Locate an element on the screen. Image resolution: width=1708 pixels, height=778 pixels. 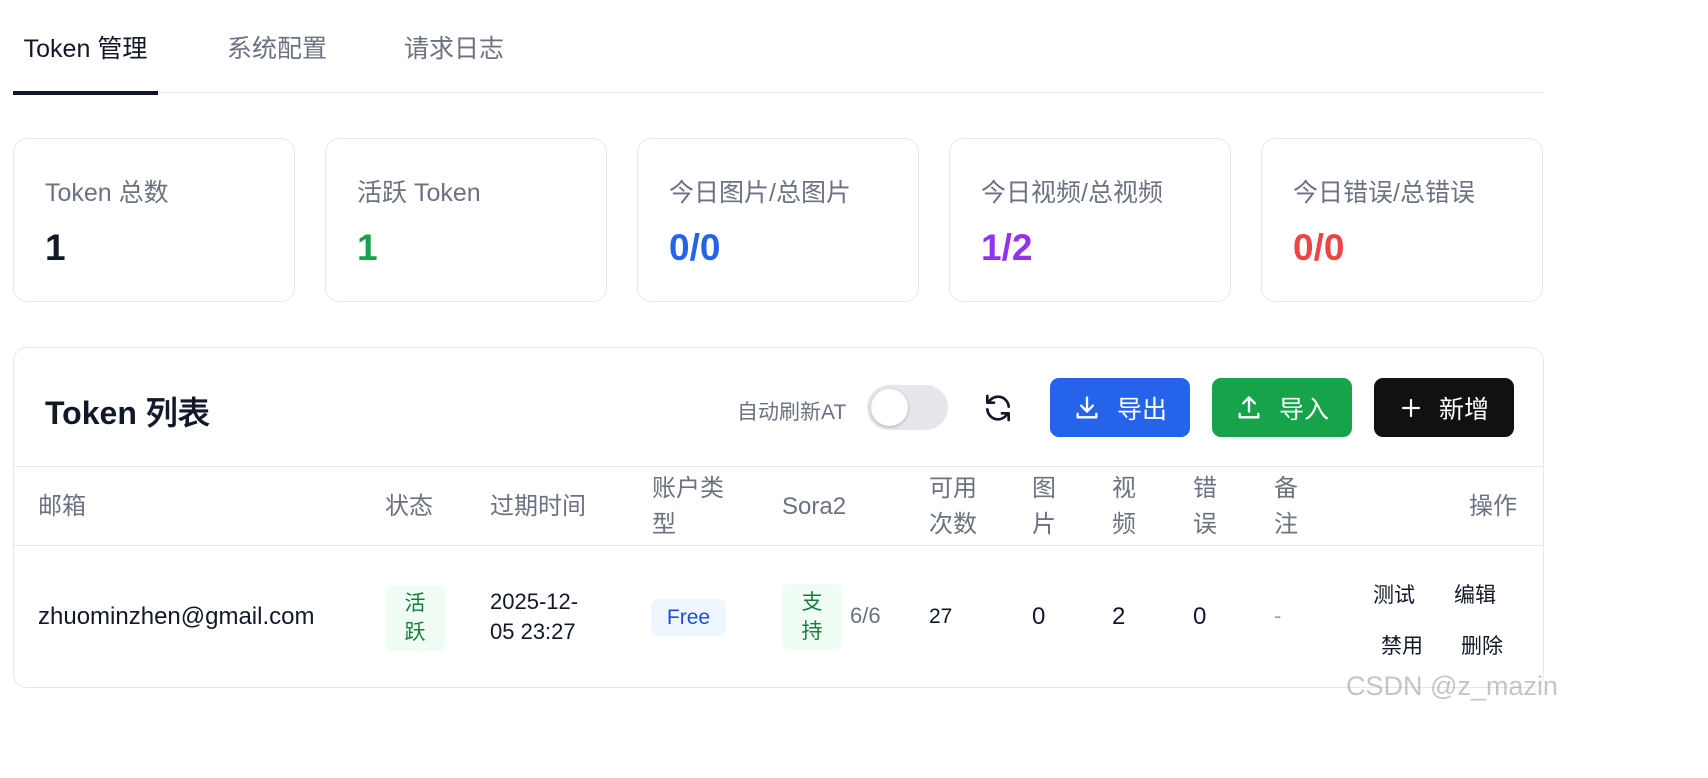
auto-refresh-label: 自动刷新AT is located at coordinates (792, 412).